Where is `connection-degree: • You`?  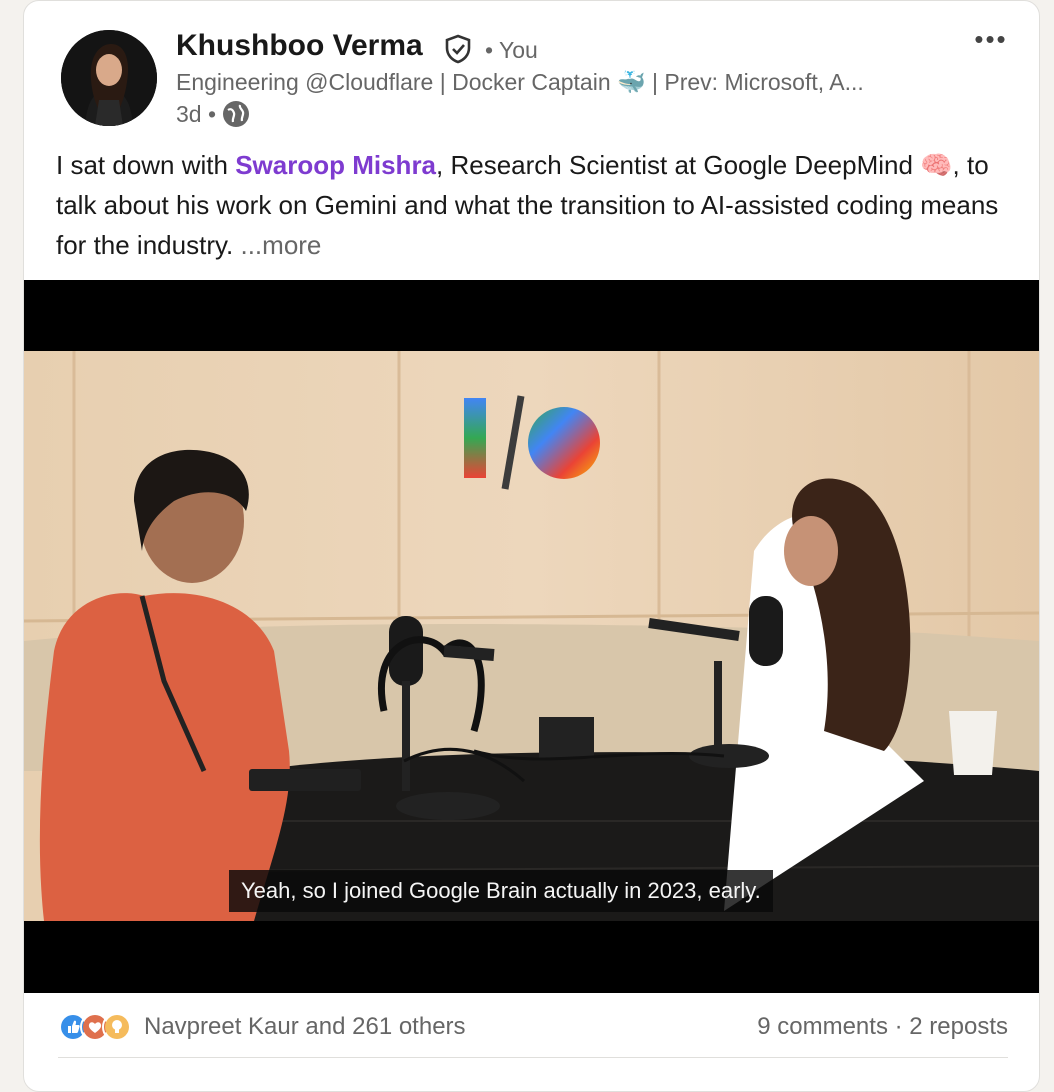
connection-degree: • You is located at coordinates (511, 50).